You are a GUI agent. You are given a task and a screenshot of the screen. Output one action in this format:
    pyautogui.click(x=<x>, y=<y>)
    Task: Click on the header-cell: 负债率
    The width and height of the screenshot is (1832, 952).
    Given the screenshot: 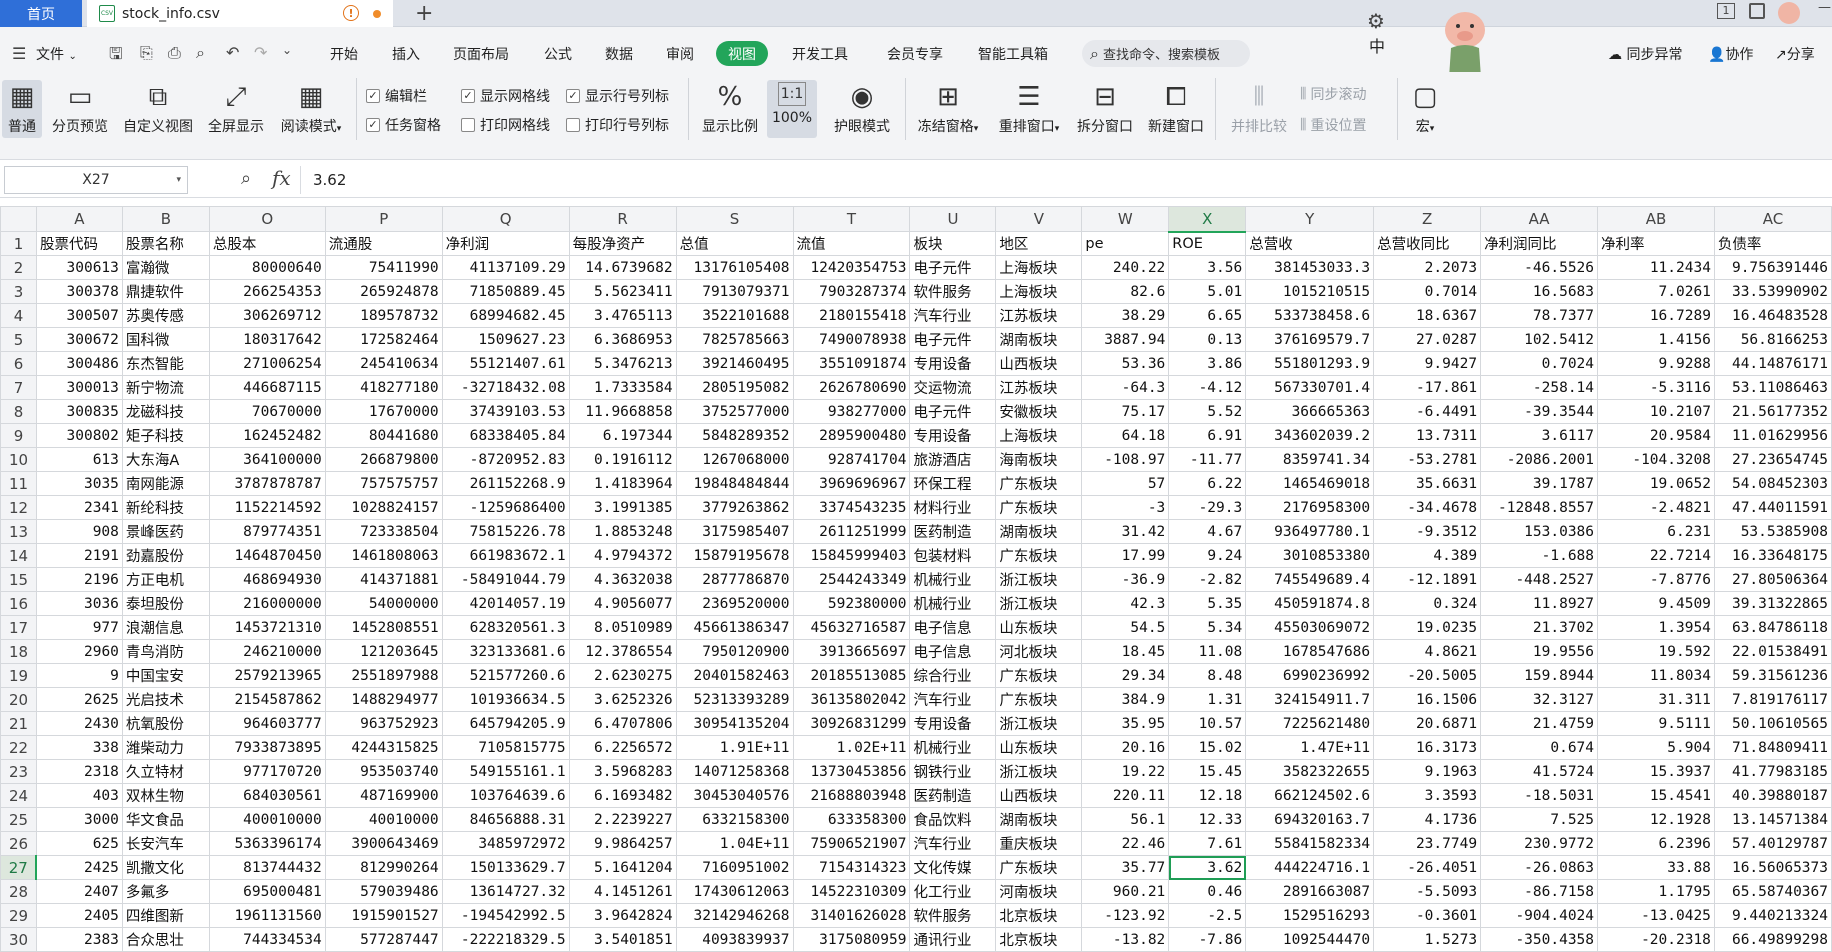 What is the action you would take?
    pyautogui.click(x=1772, y=243)
    